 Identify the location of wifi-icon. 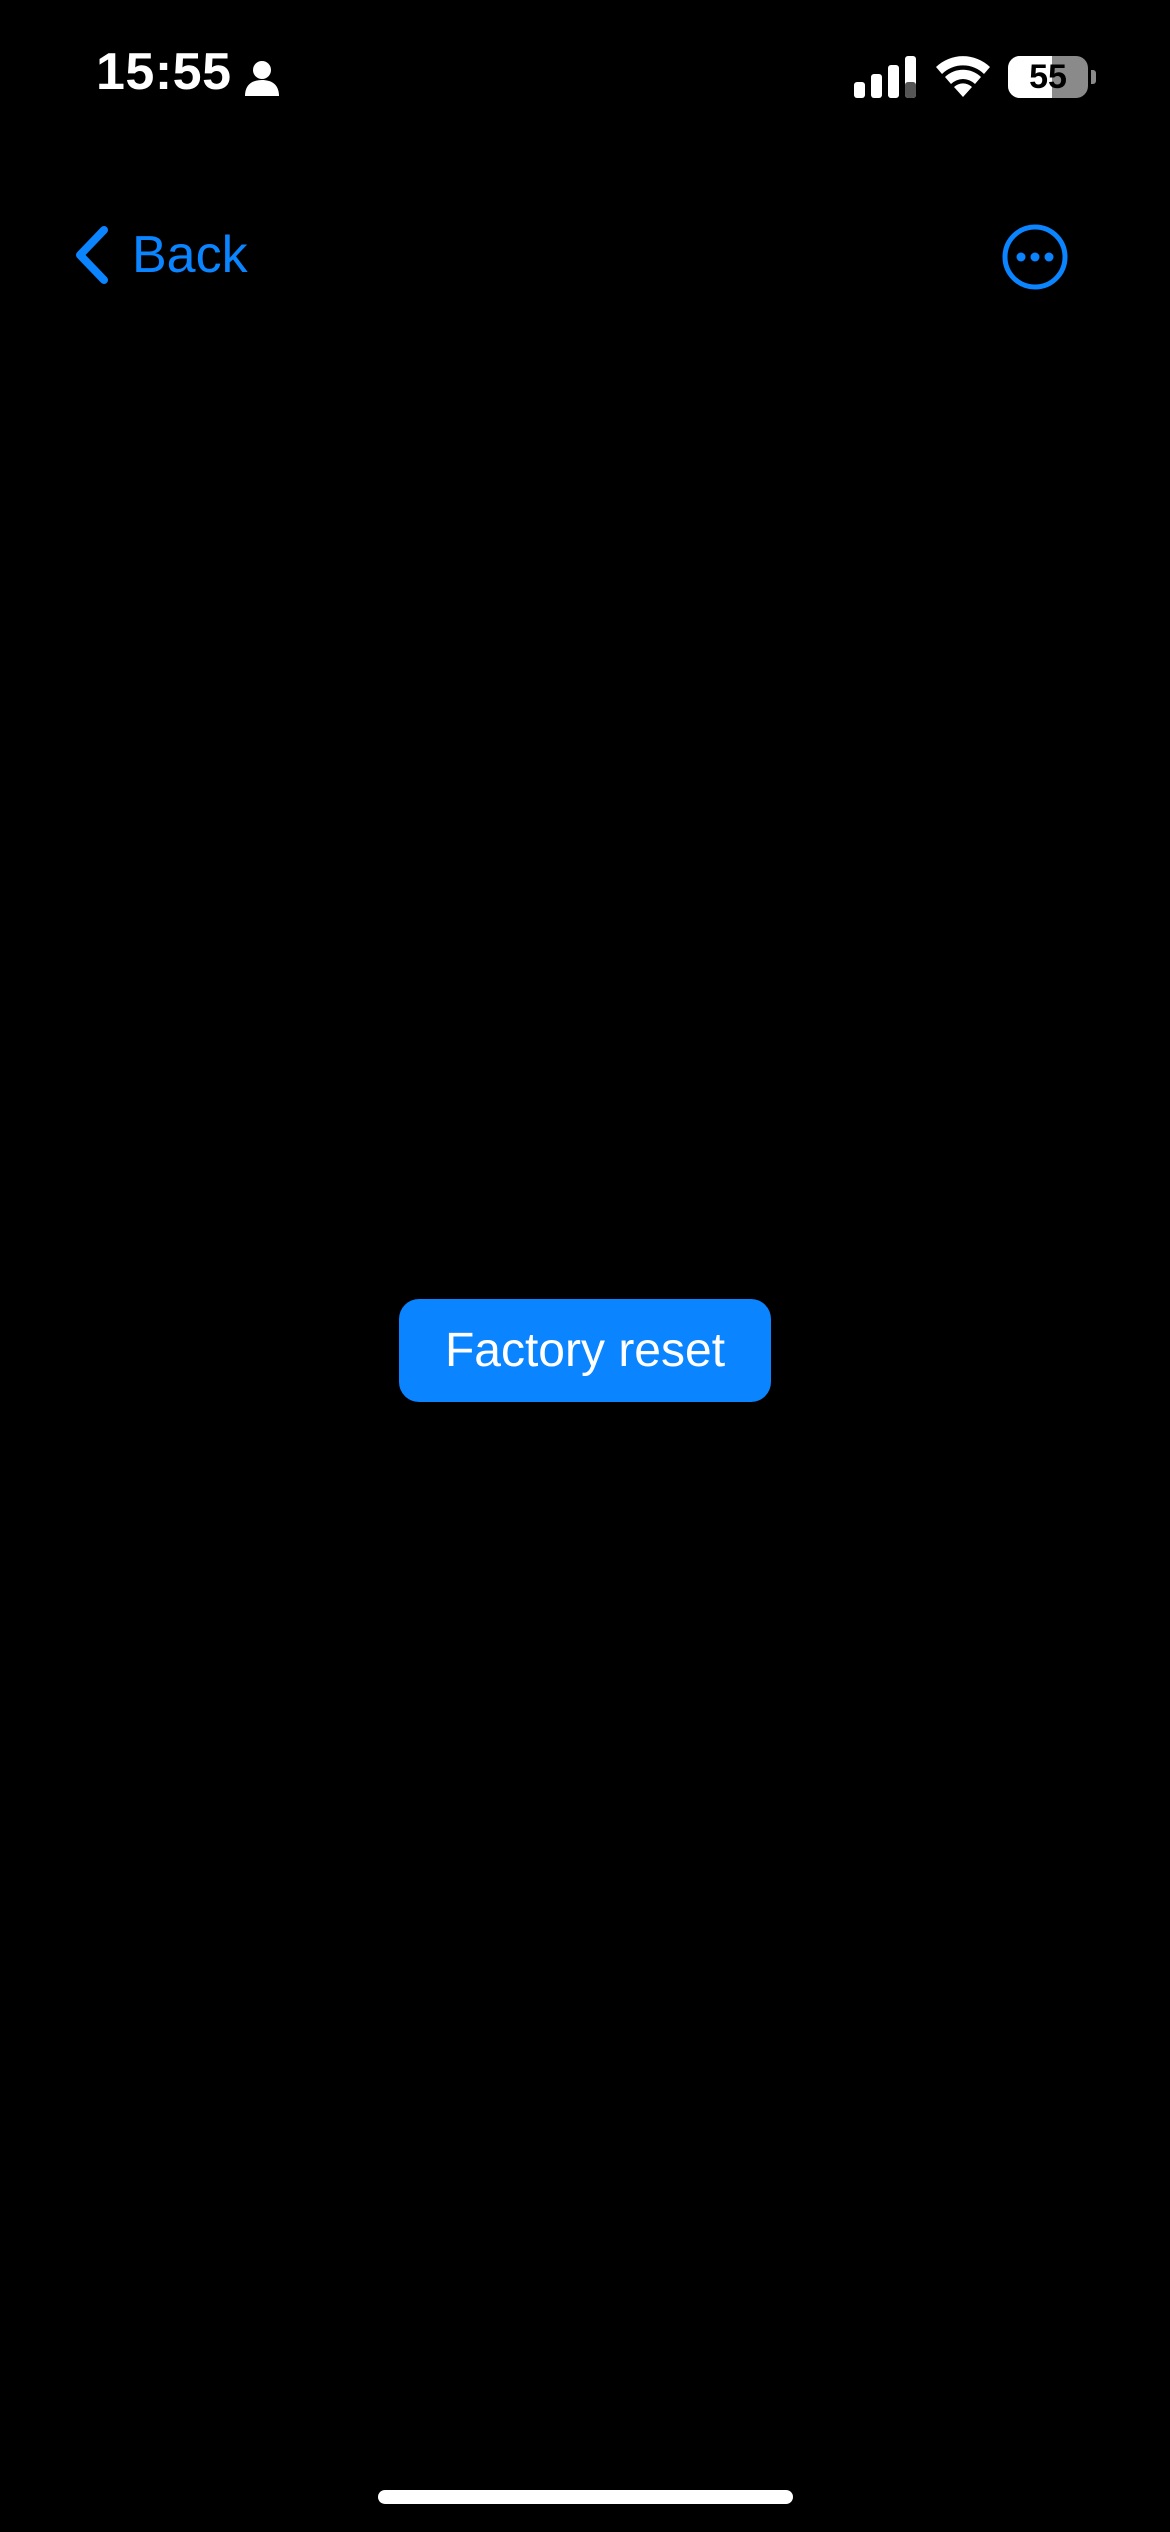
(963, 76).